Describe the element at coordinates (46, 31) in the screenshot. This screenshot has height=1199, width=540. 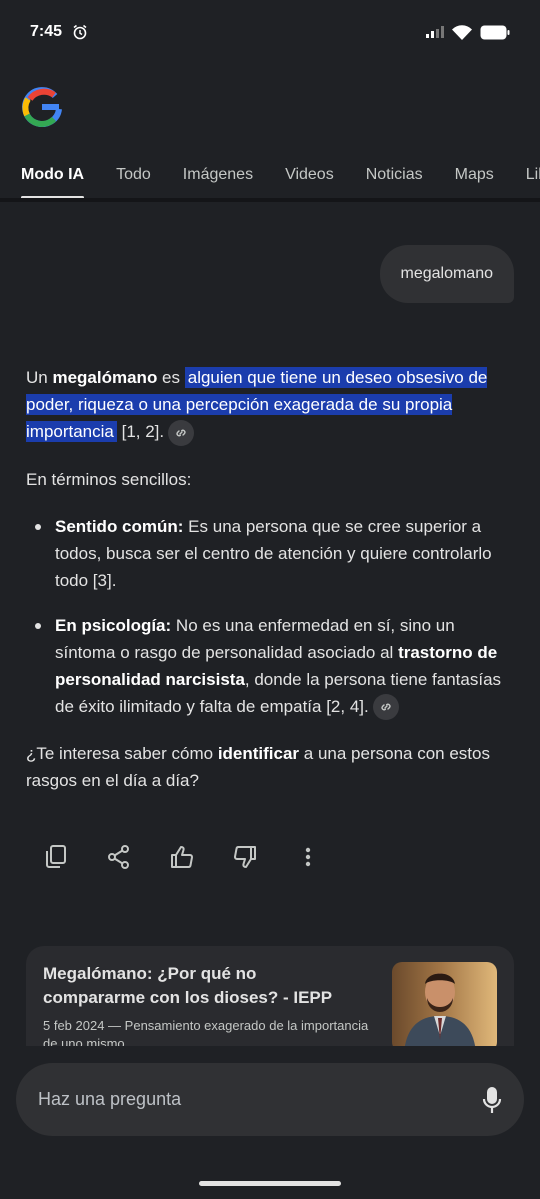
I see `status-time: 7:45` at that location.